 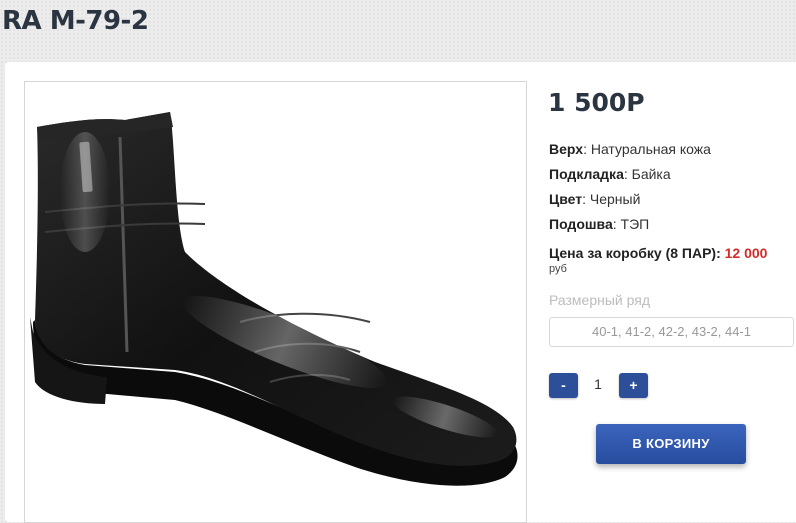 I want to click on currency-label: руб, so click(x=558, y=269).